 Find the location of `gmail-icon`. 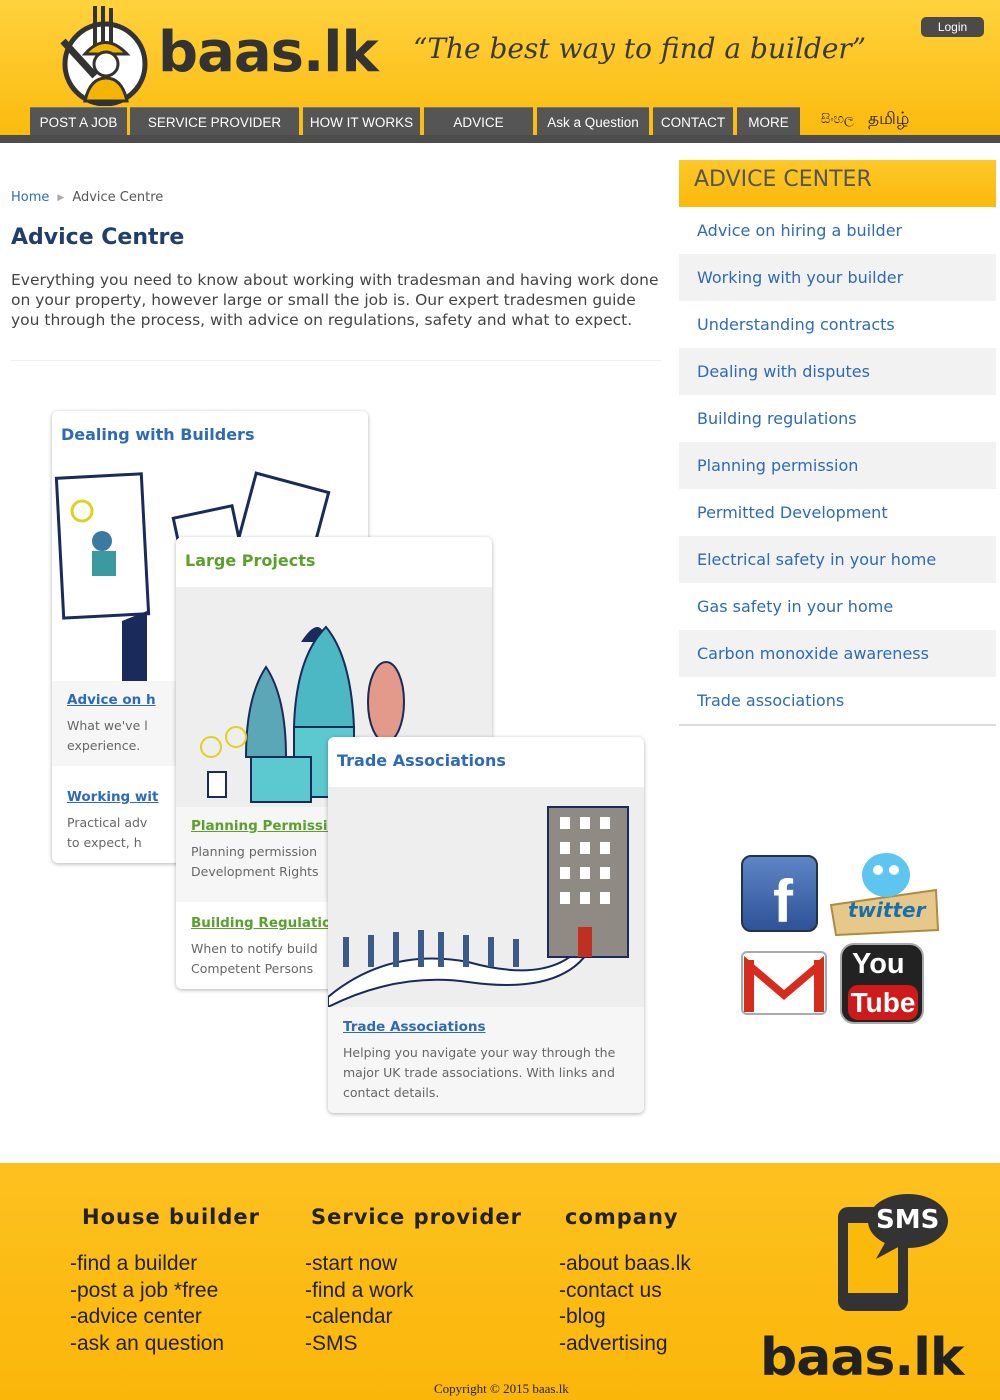

gmail-icon is located at coordinates (784, 983).